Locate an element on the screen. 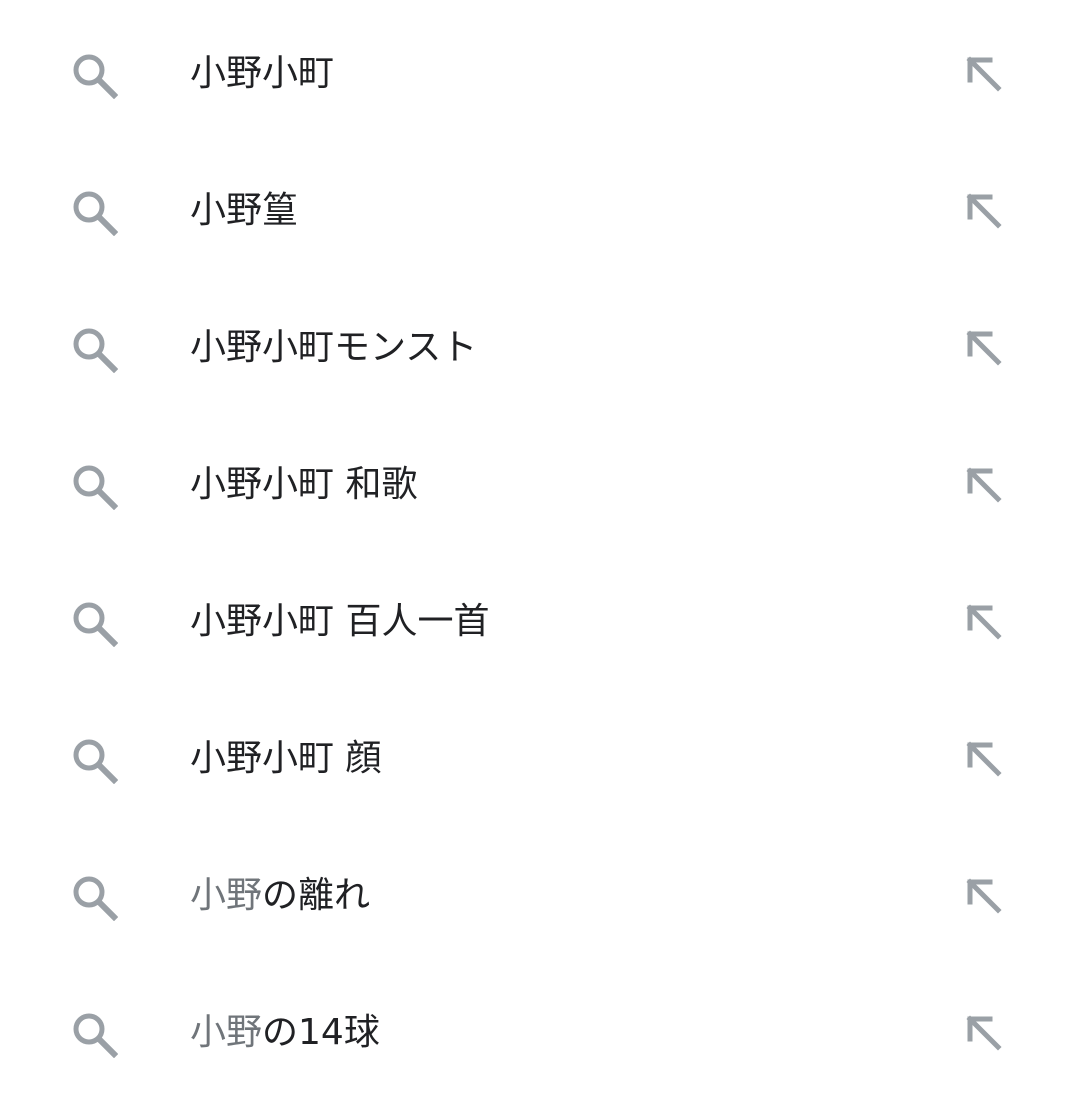 This screenshot has height=1103, width=1080. suggestion-text: 小野の14球 is located at coordinates (285, 1033).